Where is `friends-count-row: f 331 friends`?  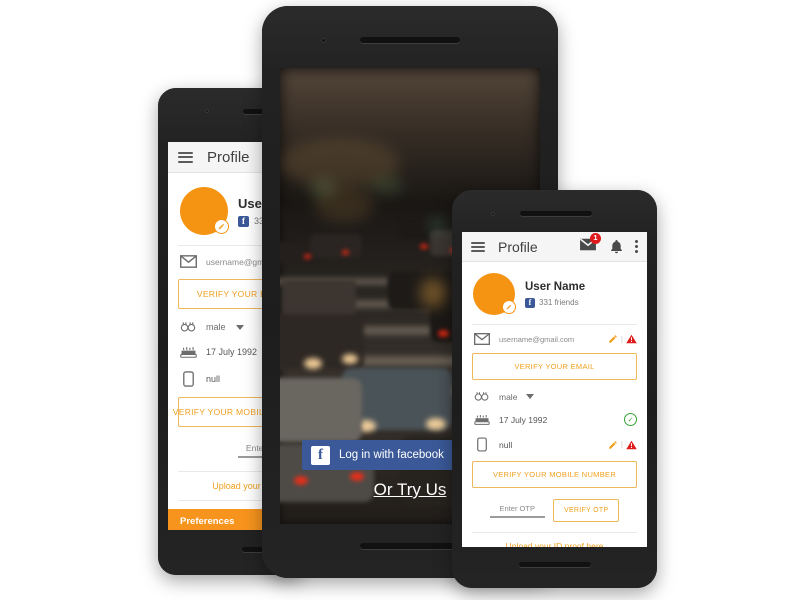
friends-count-row: f 331 friends is located at coordinates (555, 302).